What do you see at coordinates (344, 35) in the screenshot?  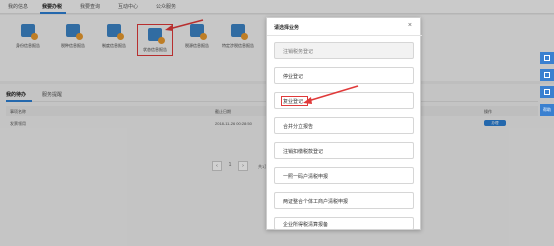 I see `divider` at bounding box center [344, 35].